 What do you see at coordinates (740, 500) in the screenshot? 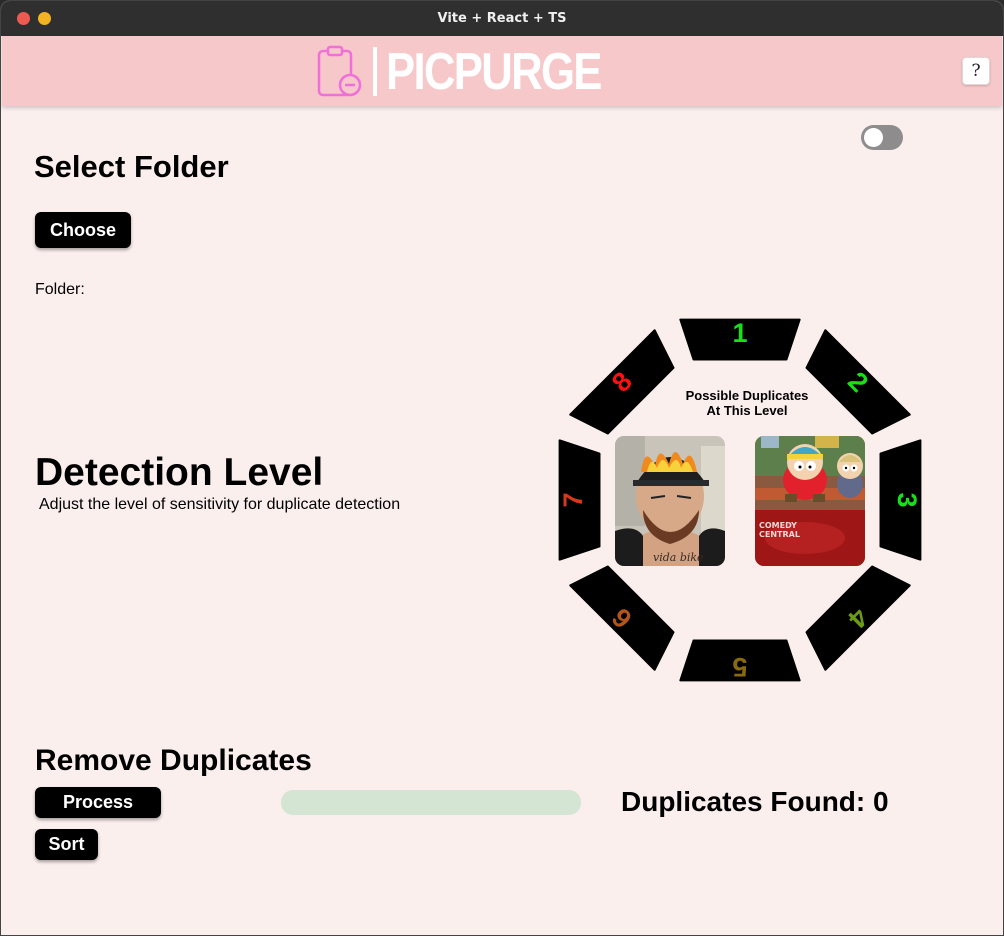
I see `detection-level-dial: 12345678` at bounding box center [740, 500].